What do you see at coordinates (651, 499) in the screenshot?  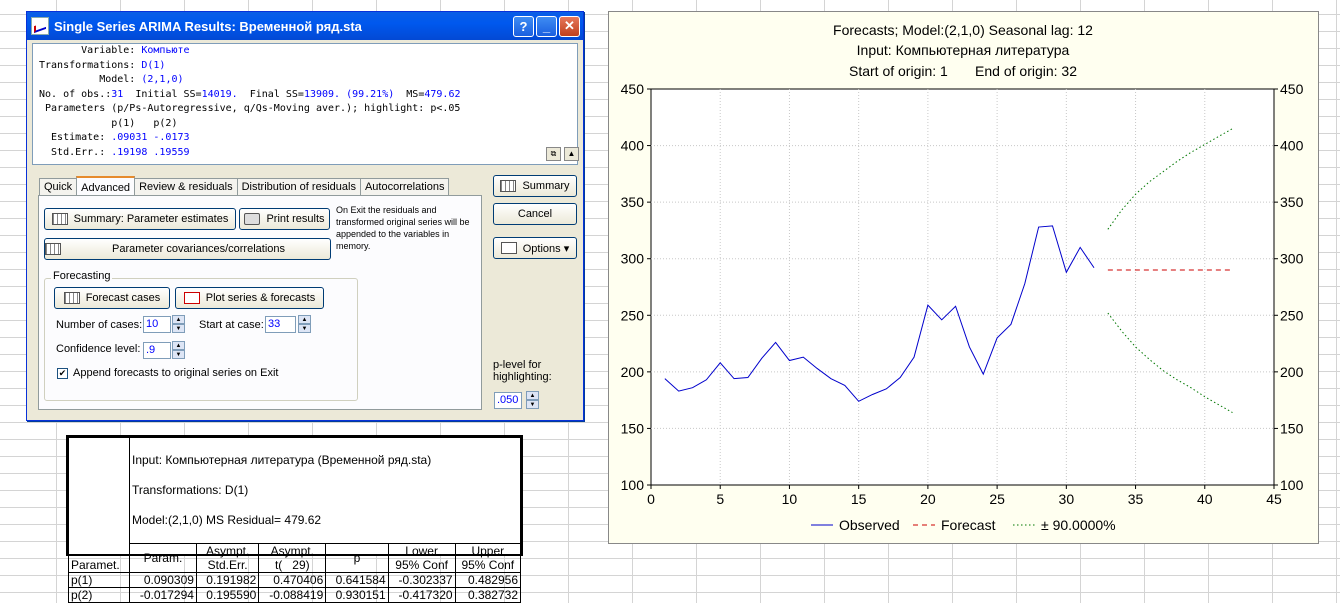 I see `x-tick-label: 0` at bounding box center [651, 499].